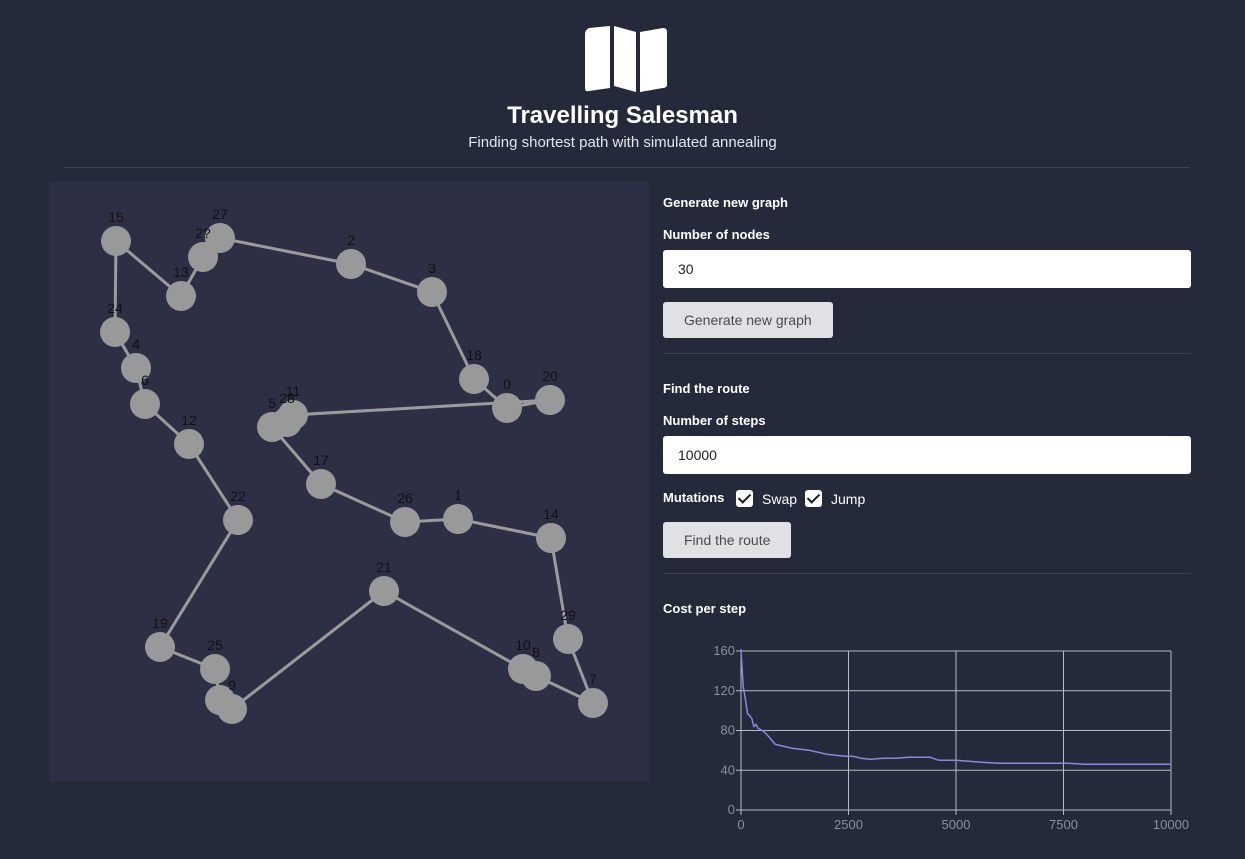  Describe the element at coordinates (727, 540) in the screenshot. I see `find-route-button: Find the route` at that location.